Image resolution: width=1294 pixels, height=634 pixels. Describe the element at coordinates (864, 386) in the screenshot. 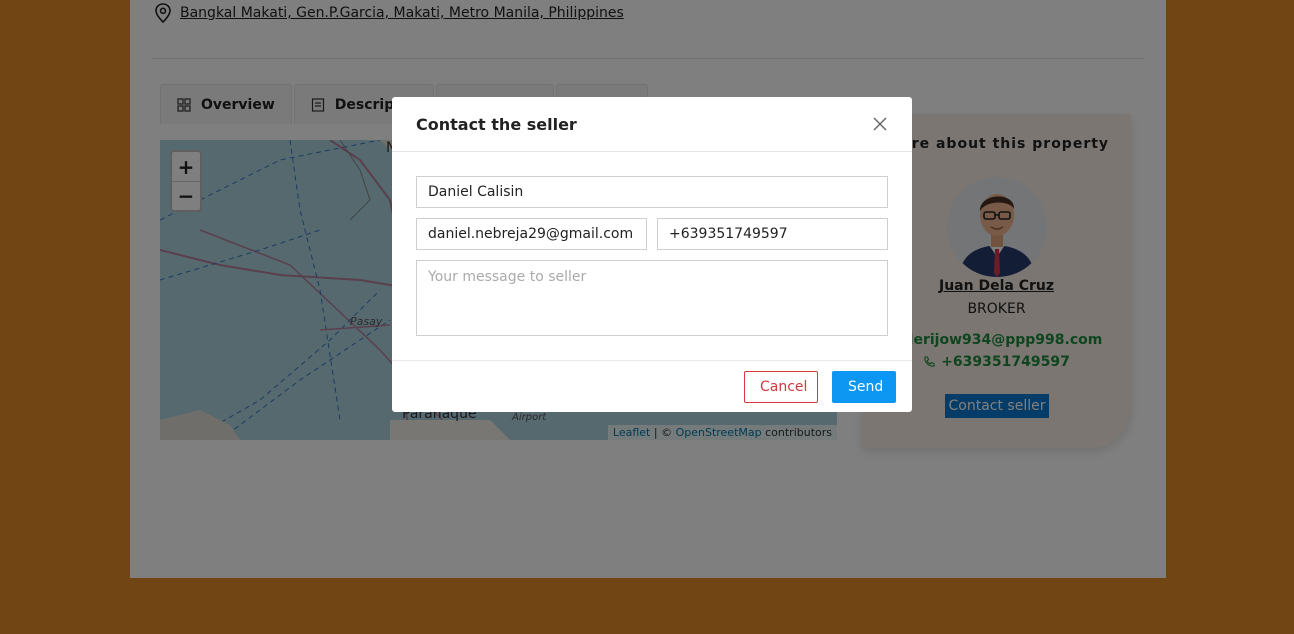

I see `send-button: Send` at that location.